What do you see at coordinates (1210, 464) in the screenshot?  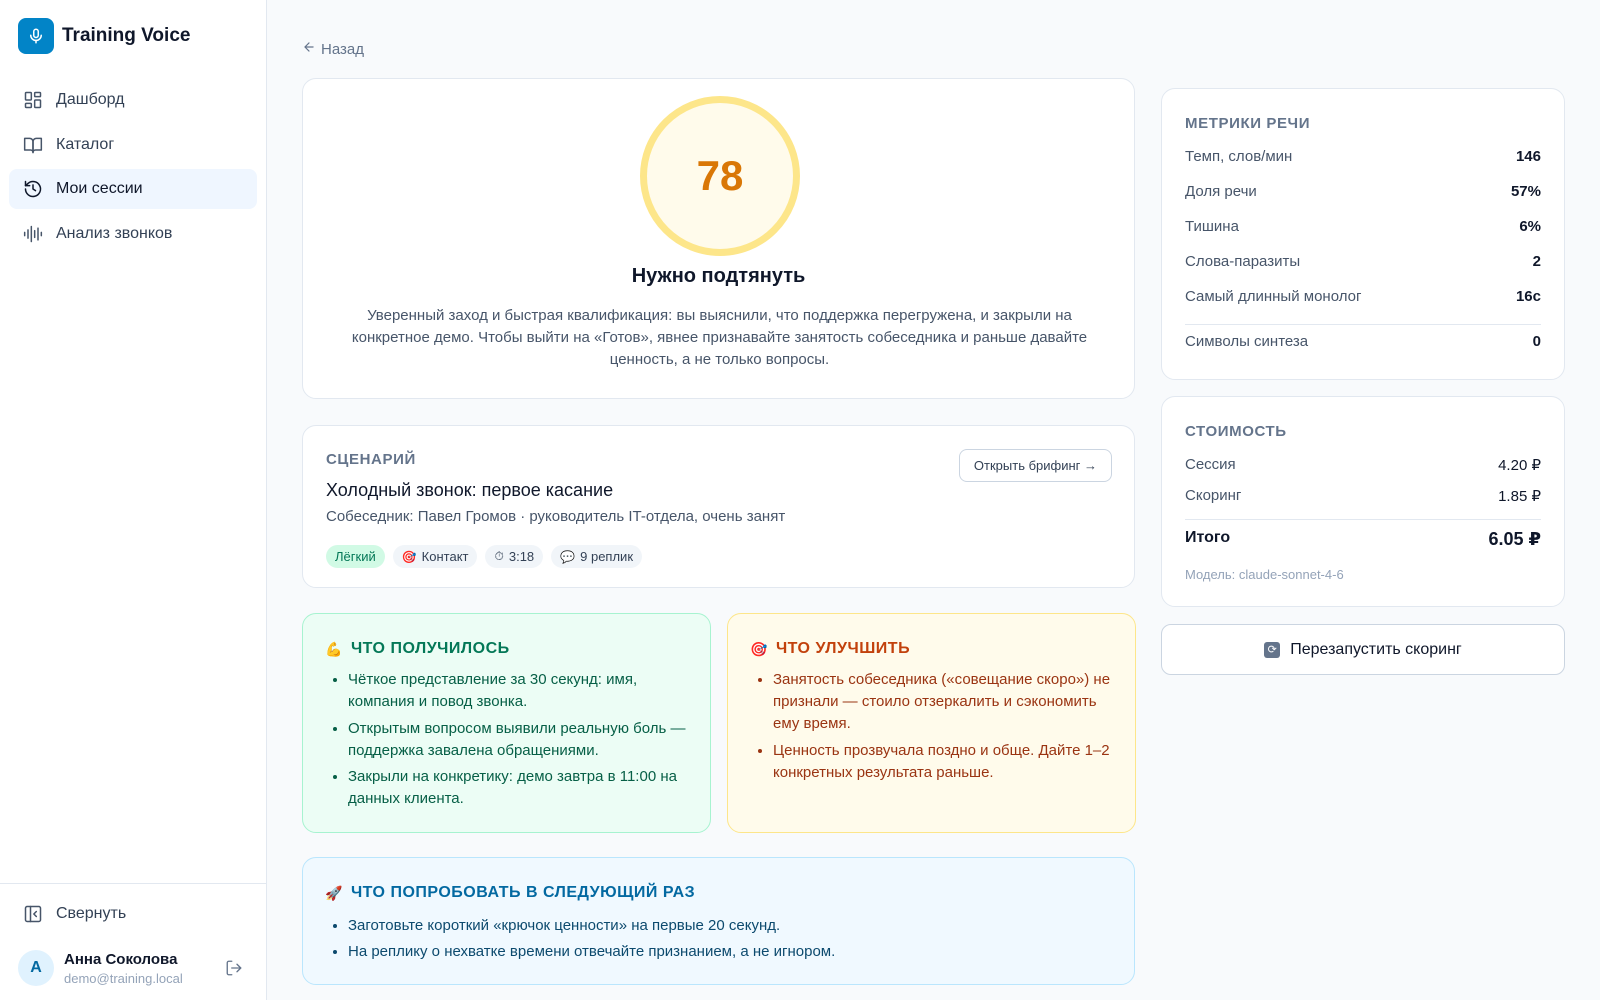 I see `cost-label: Сессия` at bounding box center [1210, 464].